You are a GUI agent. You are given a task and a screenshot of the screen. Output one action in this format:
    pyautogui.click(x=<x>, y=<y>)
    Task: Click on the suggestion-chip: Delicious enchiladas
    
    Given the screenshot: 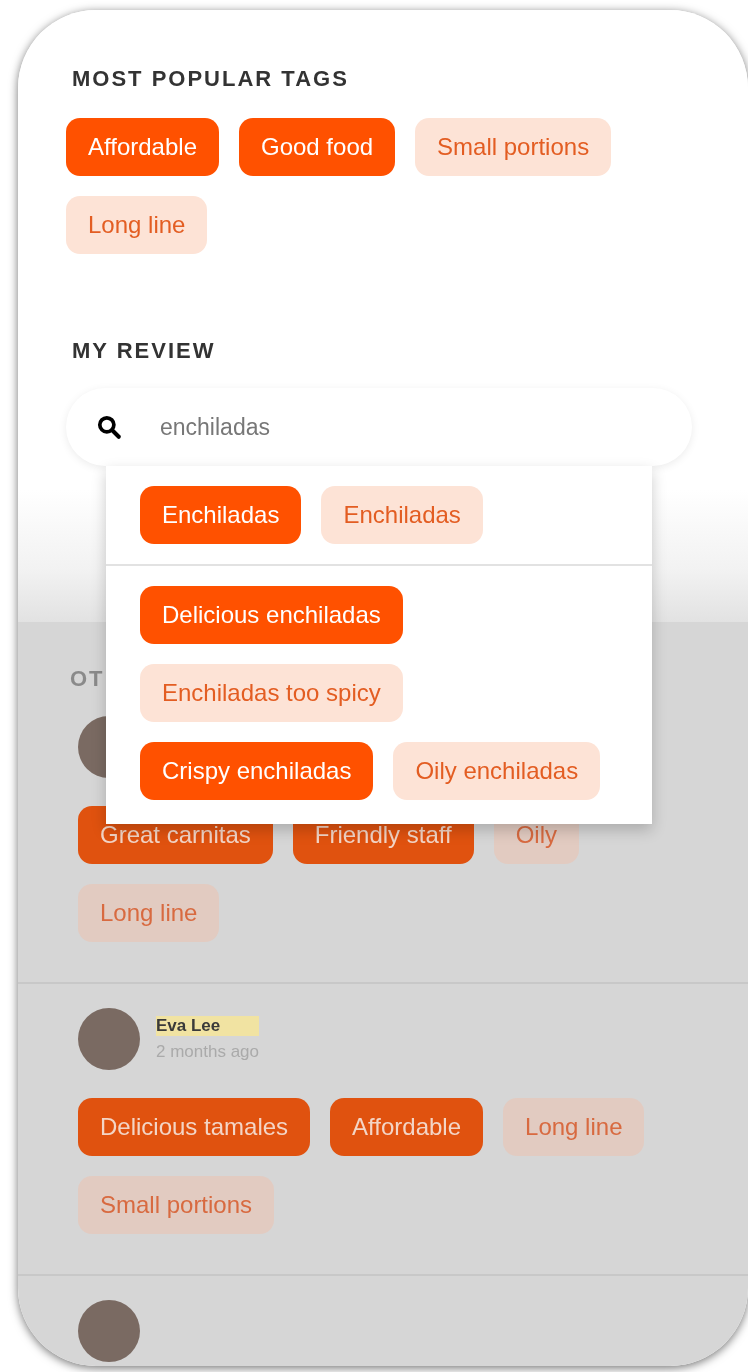 What is the action you would take?
    pyautogui.click(x=271, y=615)
    